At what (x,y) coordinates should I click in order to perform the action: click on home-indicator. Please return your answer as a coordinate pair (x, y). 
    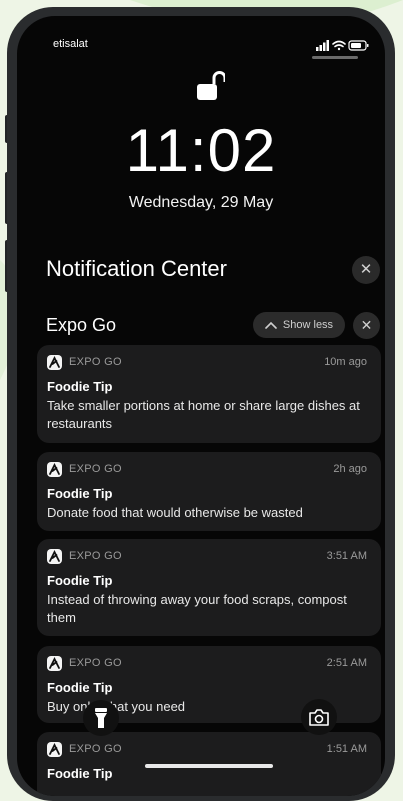
    Looking at the image, I should click on (209, 766).